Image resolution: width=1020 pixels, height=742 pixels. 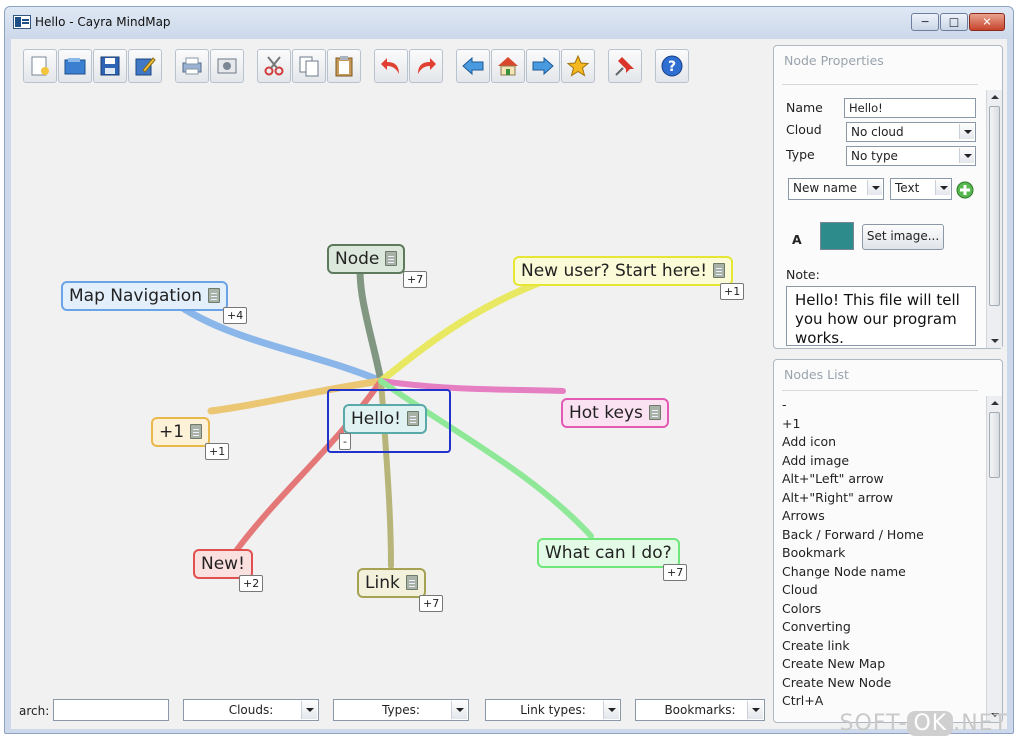 What do you see at coordinates (882, 424) in the screenshot?
I see `list-item: +1` at bounding box center [882, 424].